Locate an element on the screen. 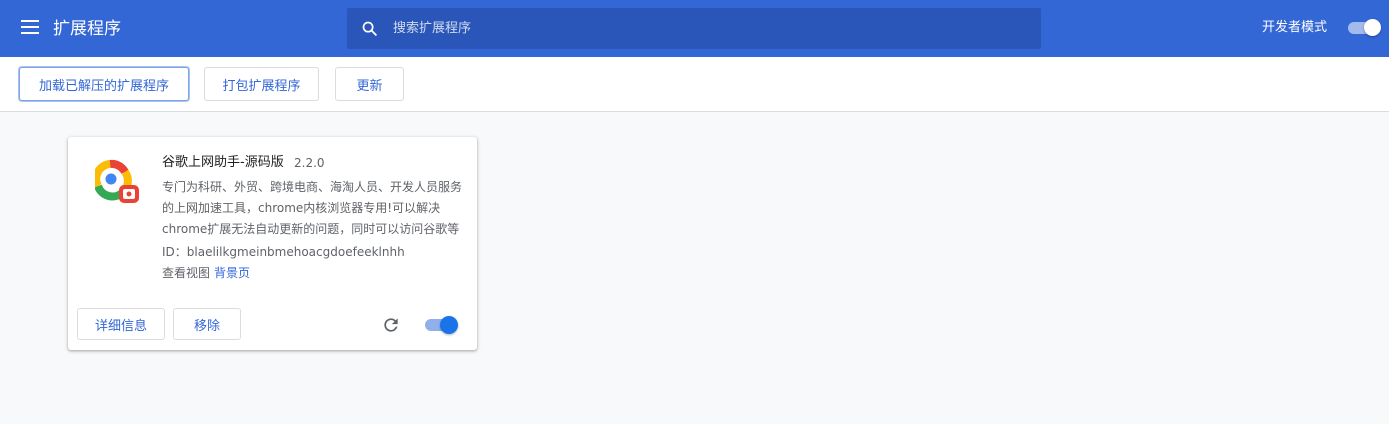 The image size is (1389, 424). dev-mode-toggle is located at coordinates (1364, 27).